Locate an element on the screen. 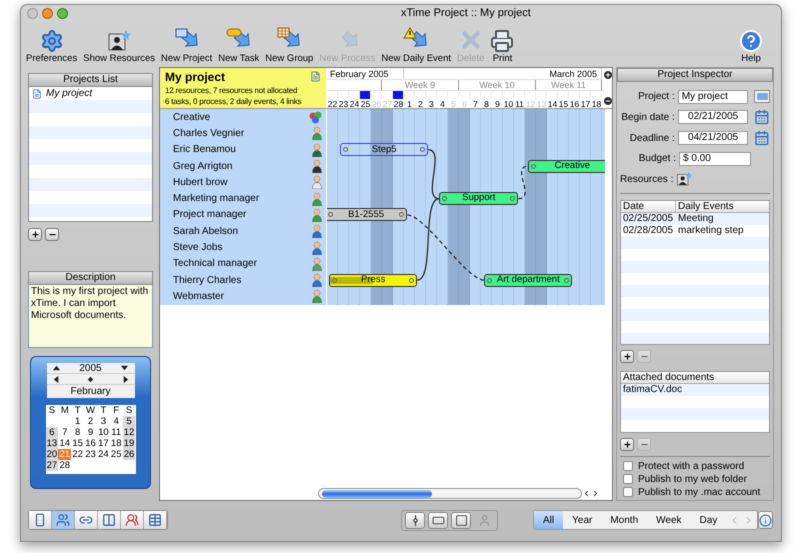  day-label: 8 is located at coordinates (486, 103).